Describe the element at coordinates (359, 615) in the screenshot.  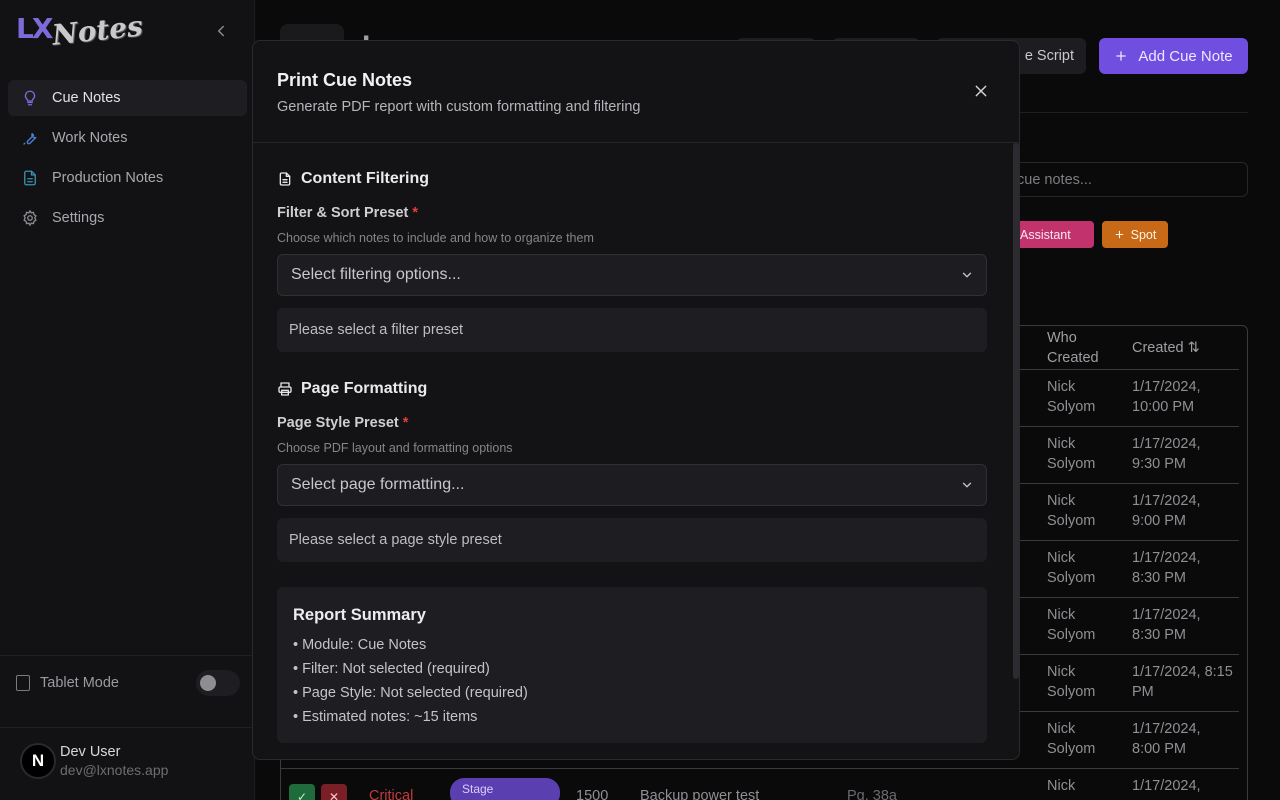
I see `summary-title: Report Summary` at that location.